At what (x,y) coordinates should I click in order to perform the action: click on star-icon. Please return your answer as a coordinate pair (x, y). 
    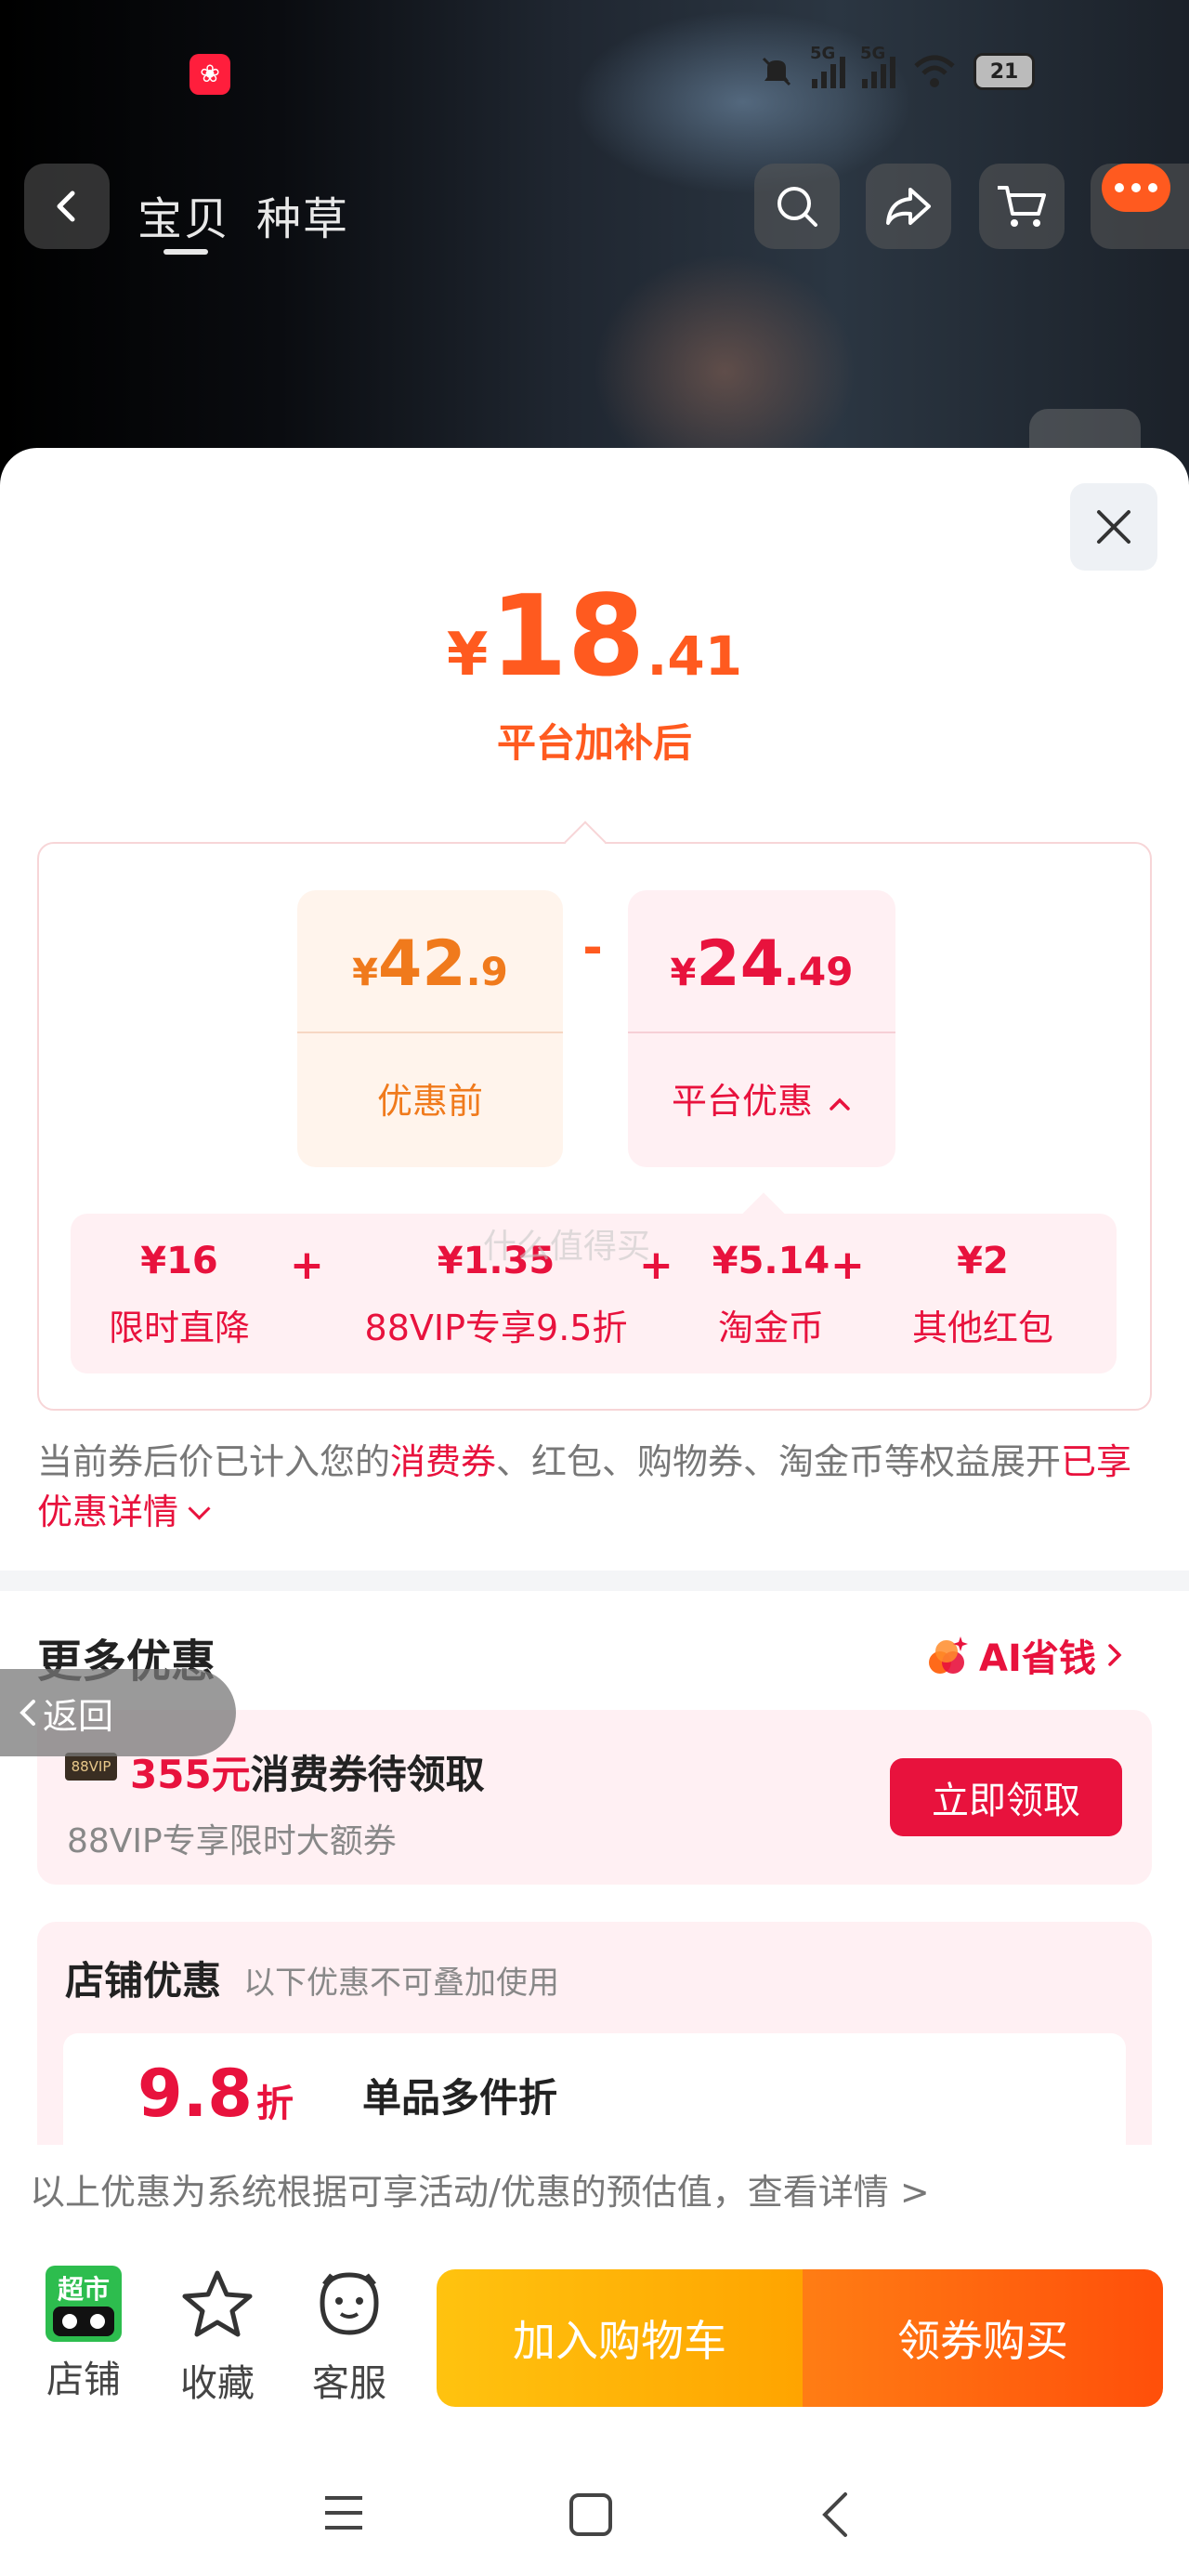
    Looking at the image, I should click on (218, 2303).